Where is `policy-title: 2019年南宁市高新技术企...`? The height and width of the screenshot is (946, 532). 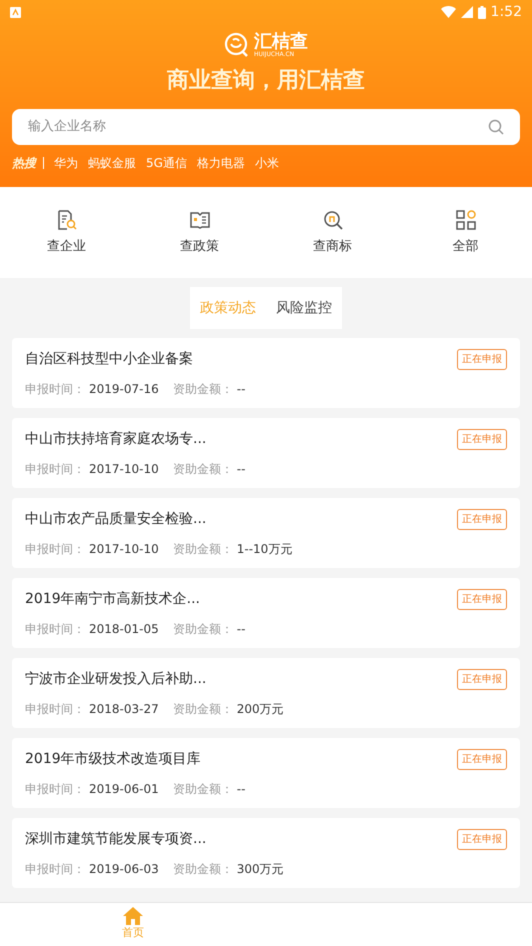 policy-title: 2019年南宁市高新技术企... is located at coordinates (112, 599).